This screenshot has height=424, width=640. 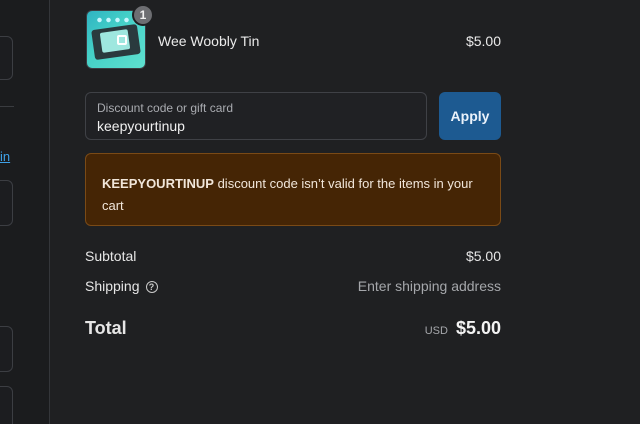 What do you see at coordinates (122, 40) in the screenshot?
I see `lock-icon` at bounding box center [122, 40].